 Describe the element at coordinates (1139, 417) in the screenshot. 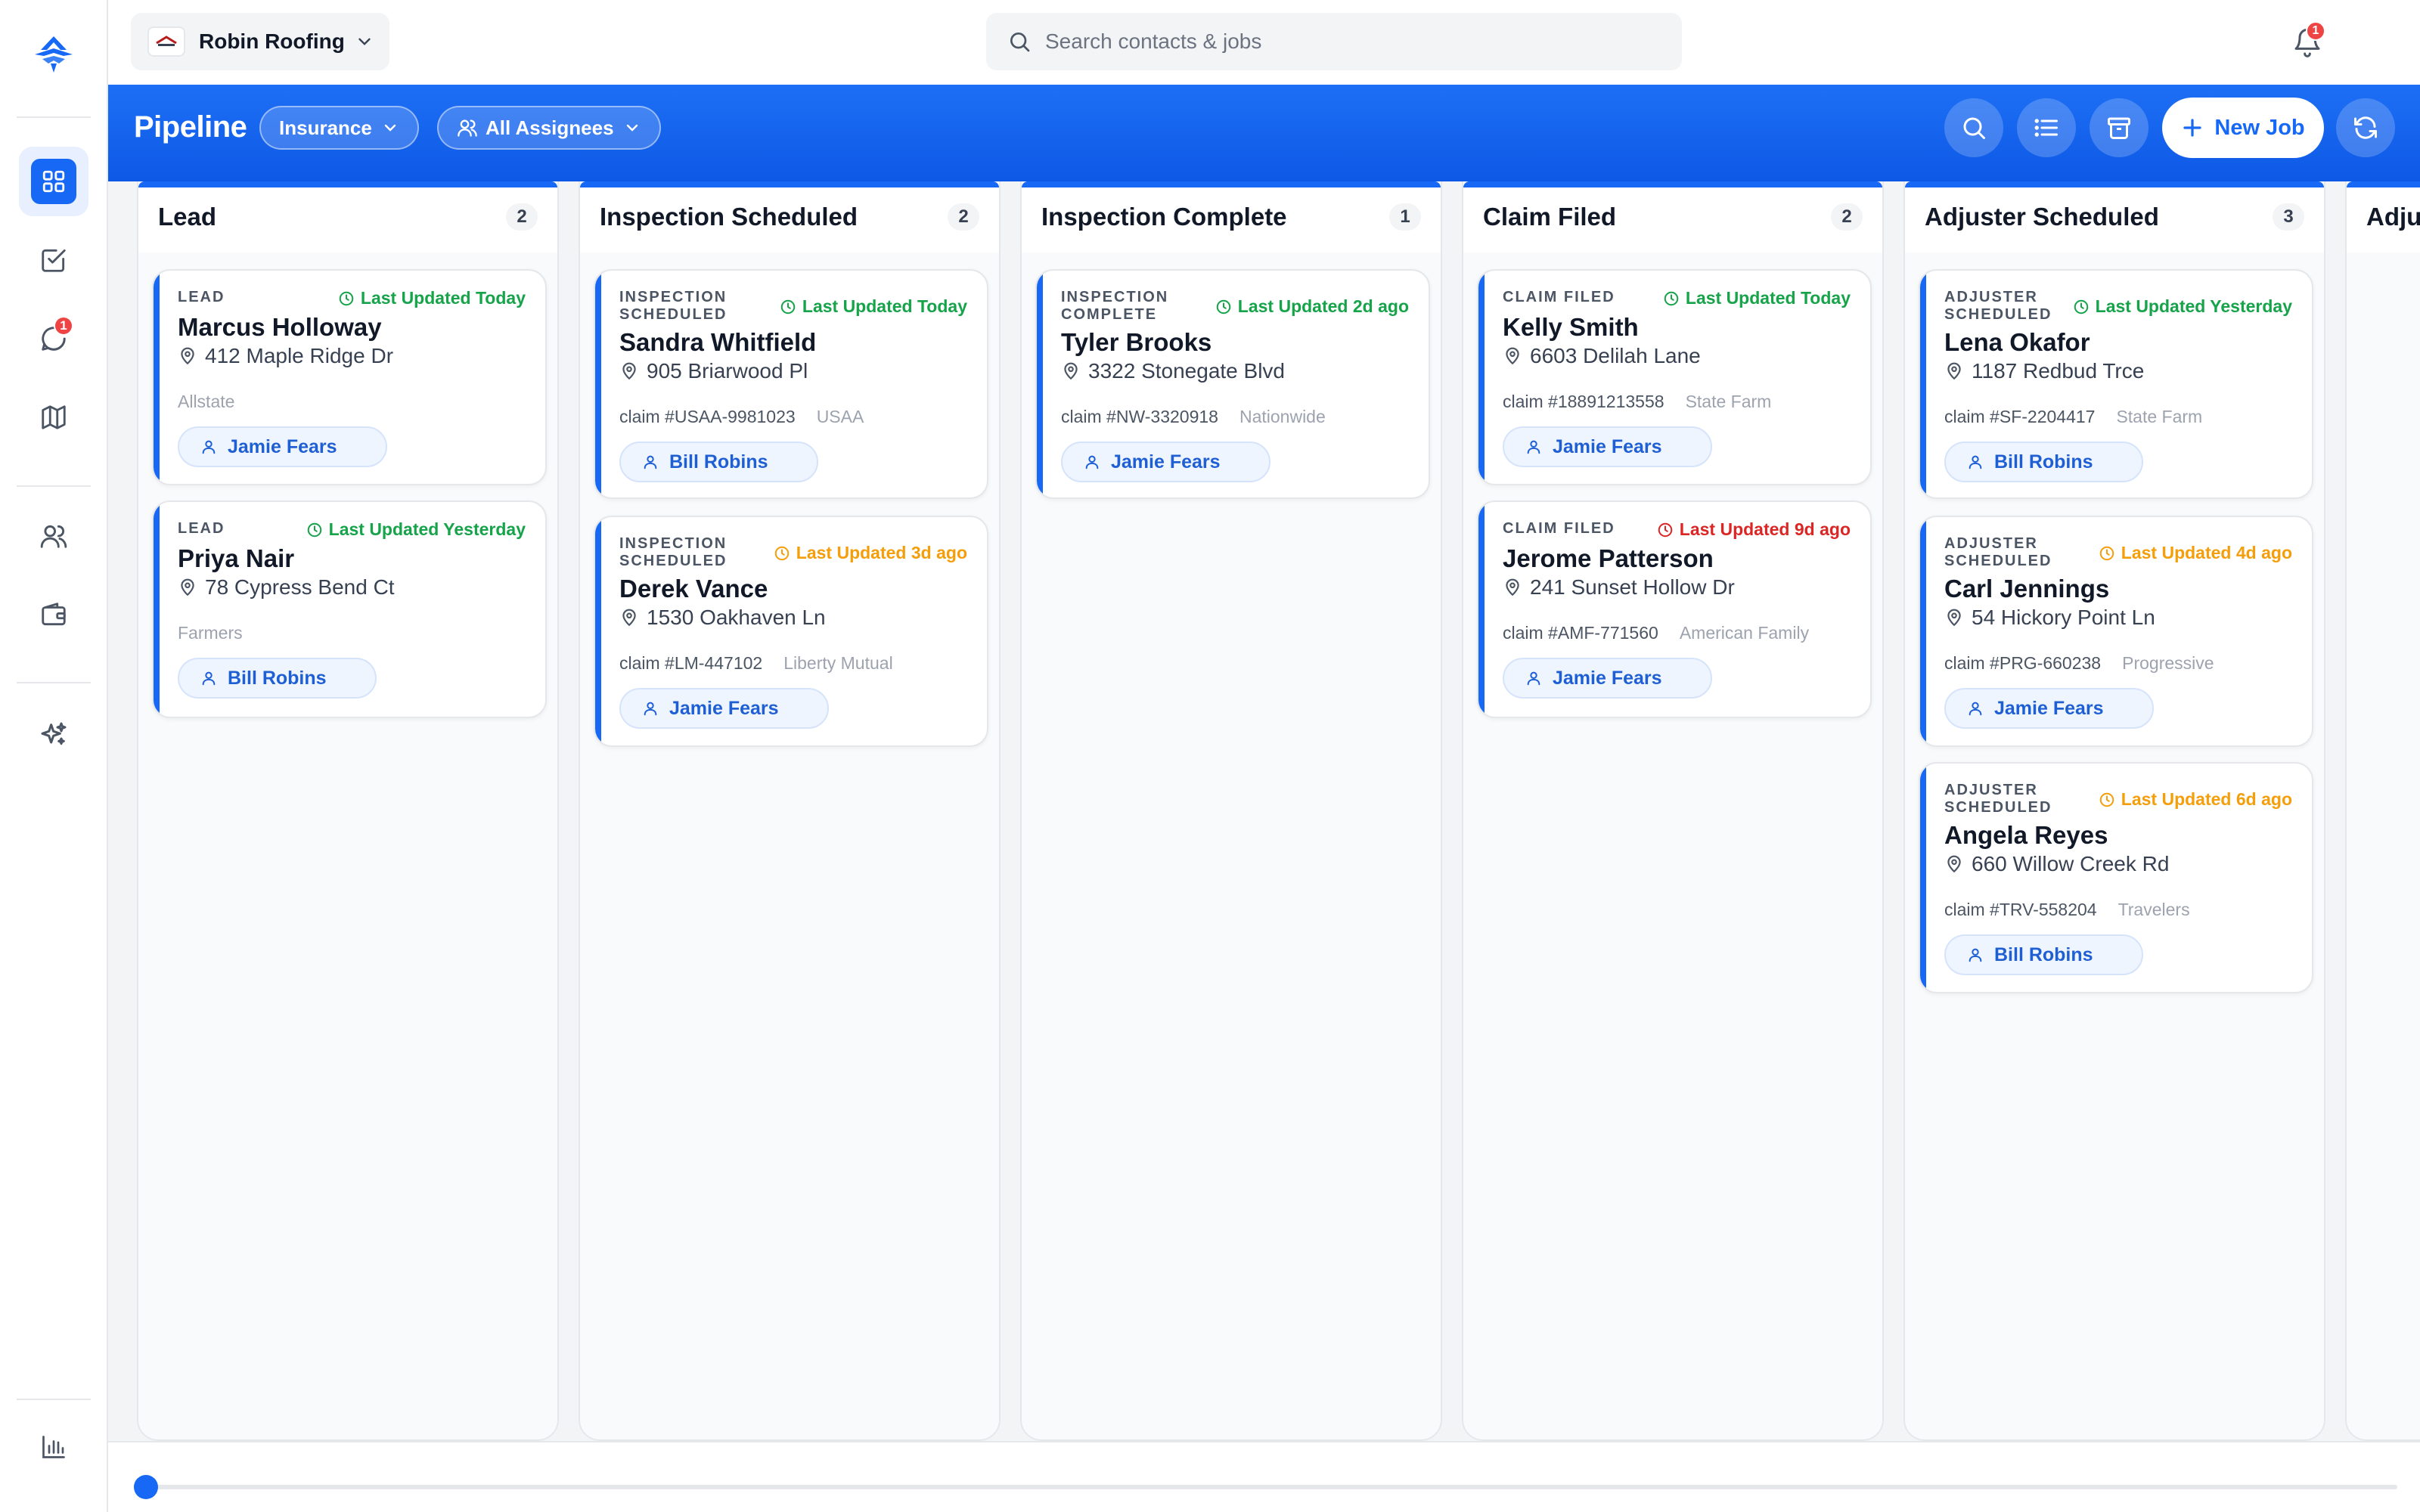

I see `claim-number: claim #NW-3320918` at that location.